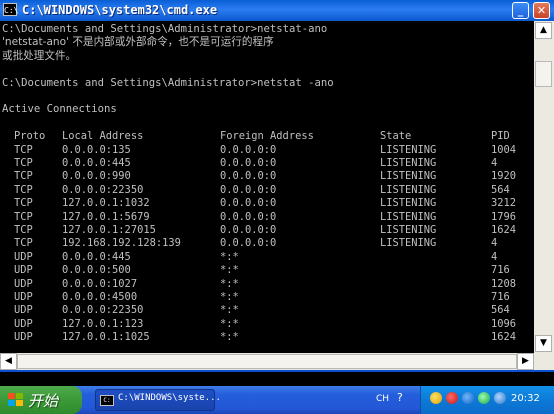 The width and height of the screenshot is (554, 414). I want to click on minimize-icon: _, so click(520, 10).